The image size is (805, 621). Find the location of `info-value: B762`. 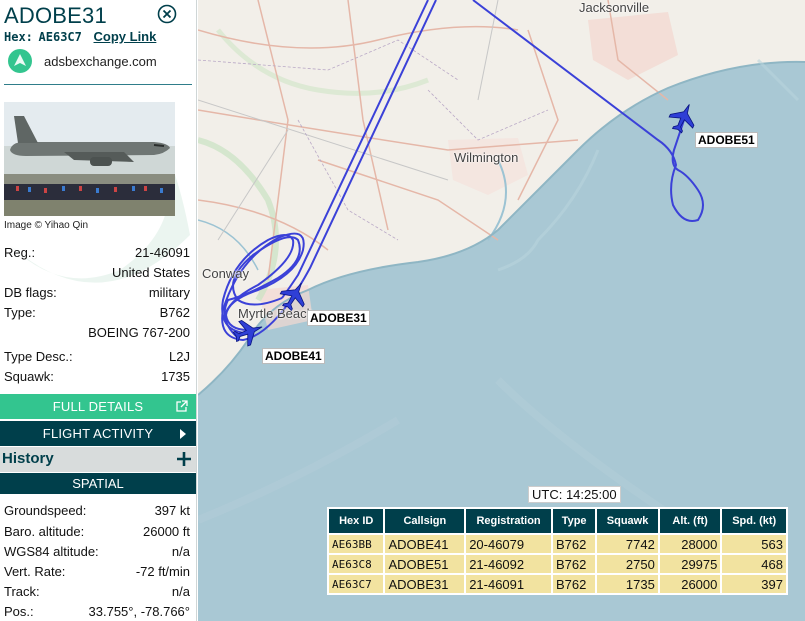

info-value: B762 is located at coordinates (174, 312).